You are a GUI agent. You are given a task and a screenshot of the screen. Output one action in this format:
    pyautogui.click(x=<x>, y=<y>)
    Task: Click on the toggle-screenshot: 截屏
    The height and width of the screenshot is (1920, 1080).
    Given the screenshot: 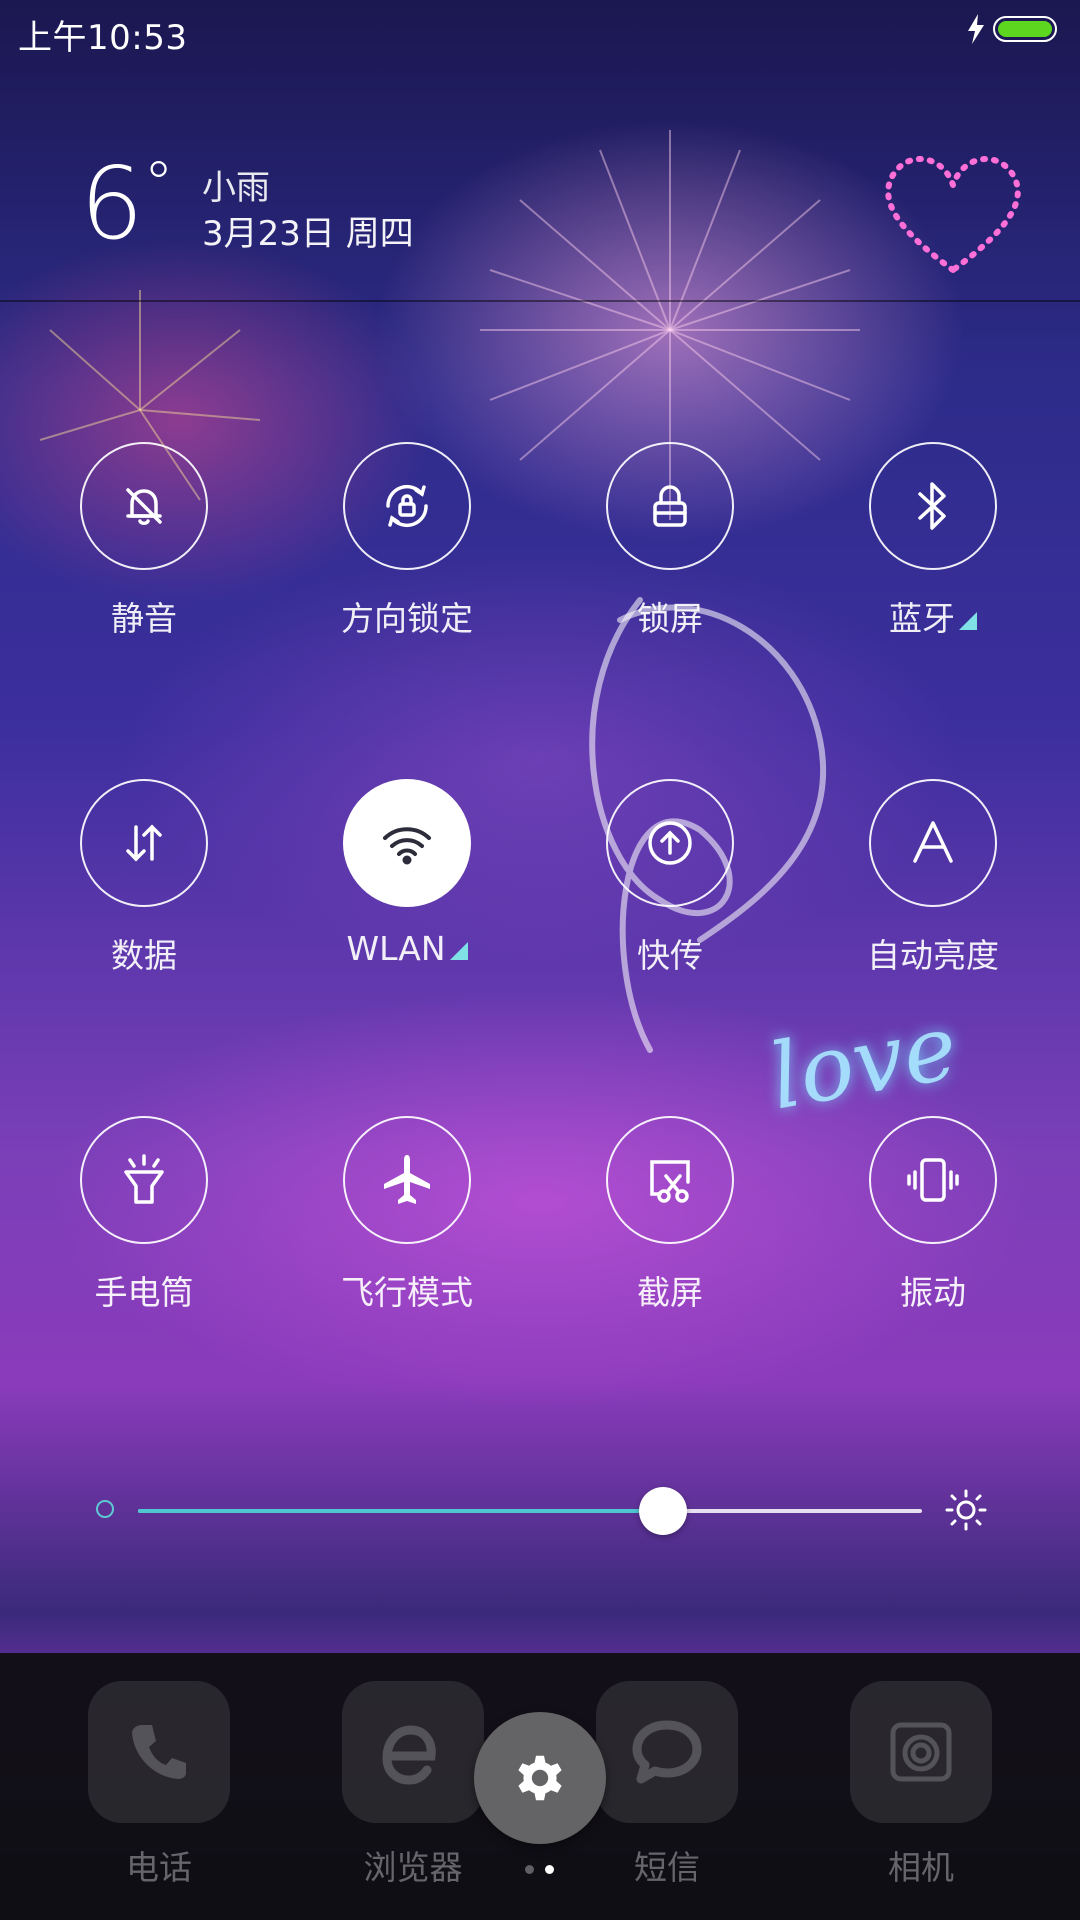 What is the action you would take?
    pyautogui.click(x=670, y=1236)
    